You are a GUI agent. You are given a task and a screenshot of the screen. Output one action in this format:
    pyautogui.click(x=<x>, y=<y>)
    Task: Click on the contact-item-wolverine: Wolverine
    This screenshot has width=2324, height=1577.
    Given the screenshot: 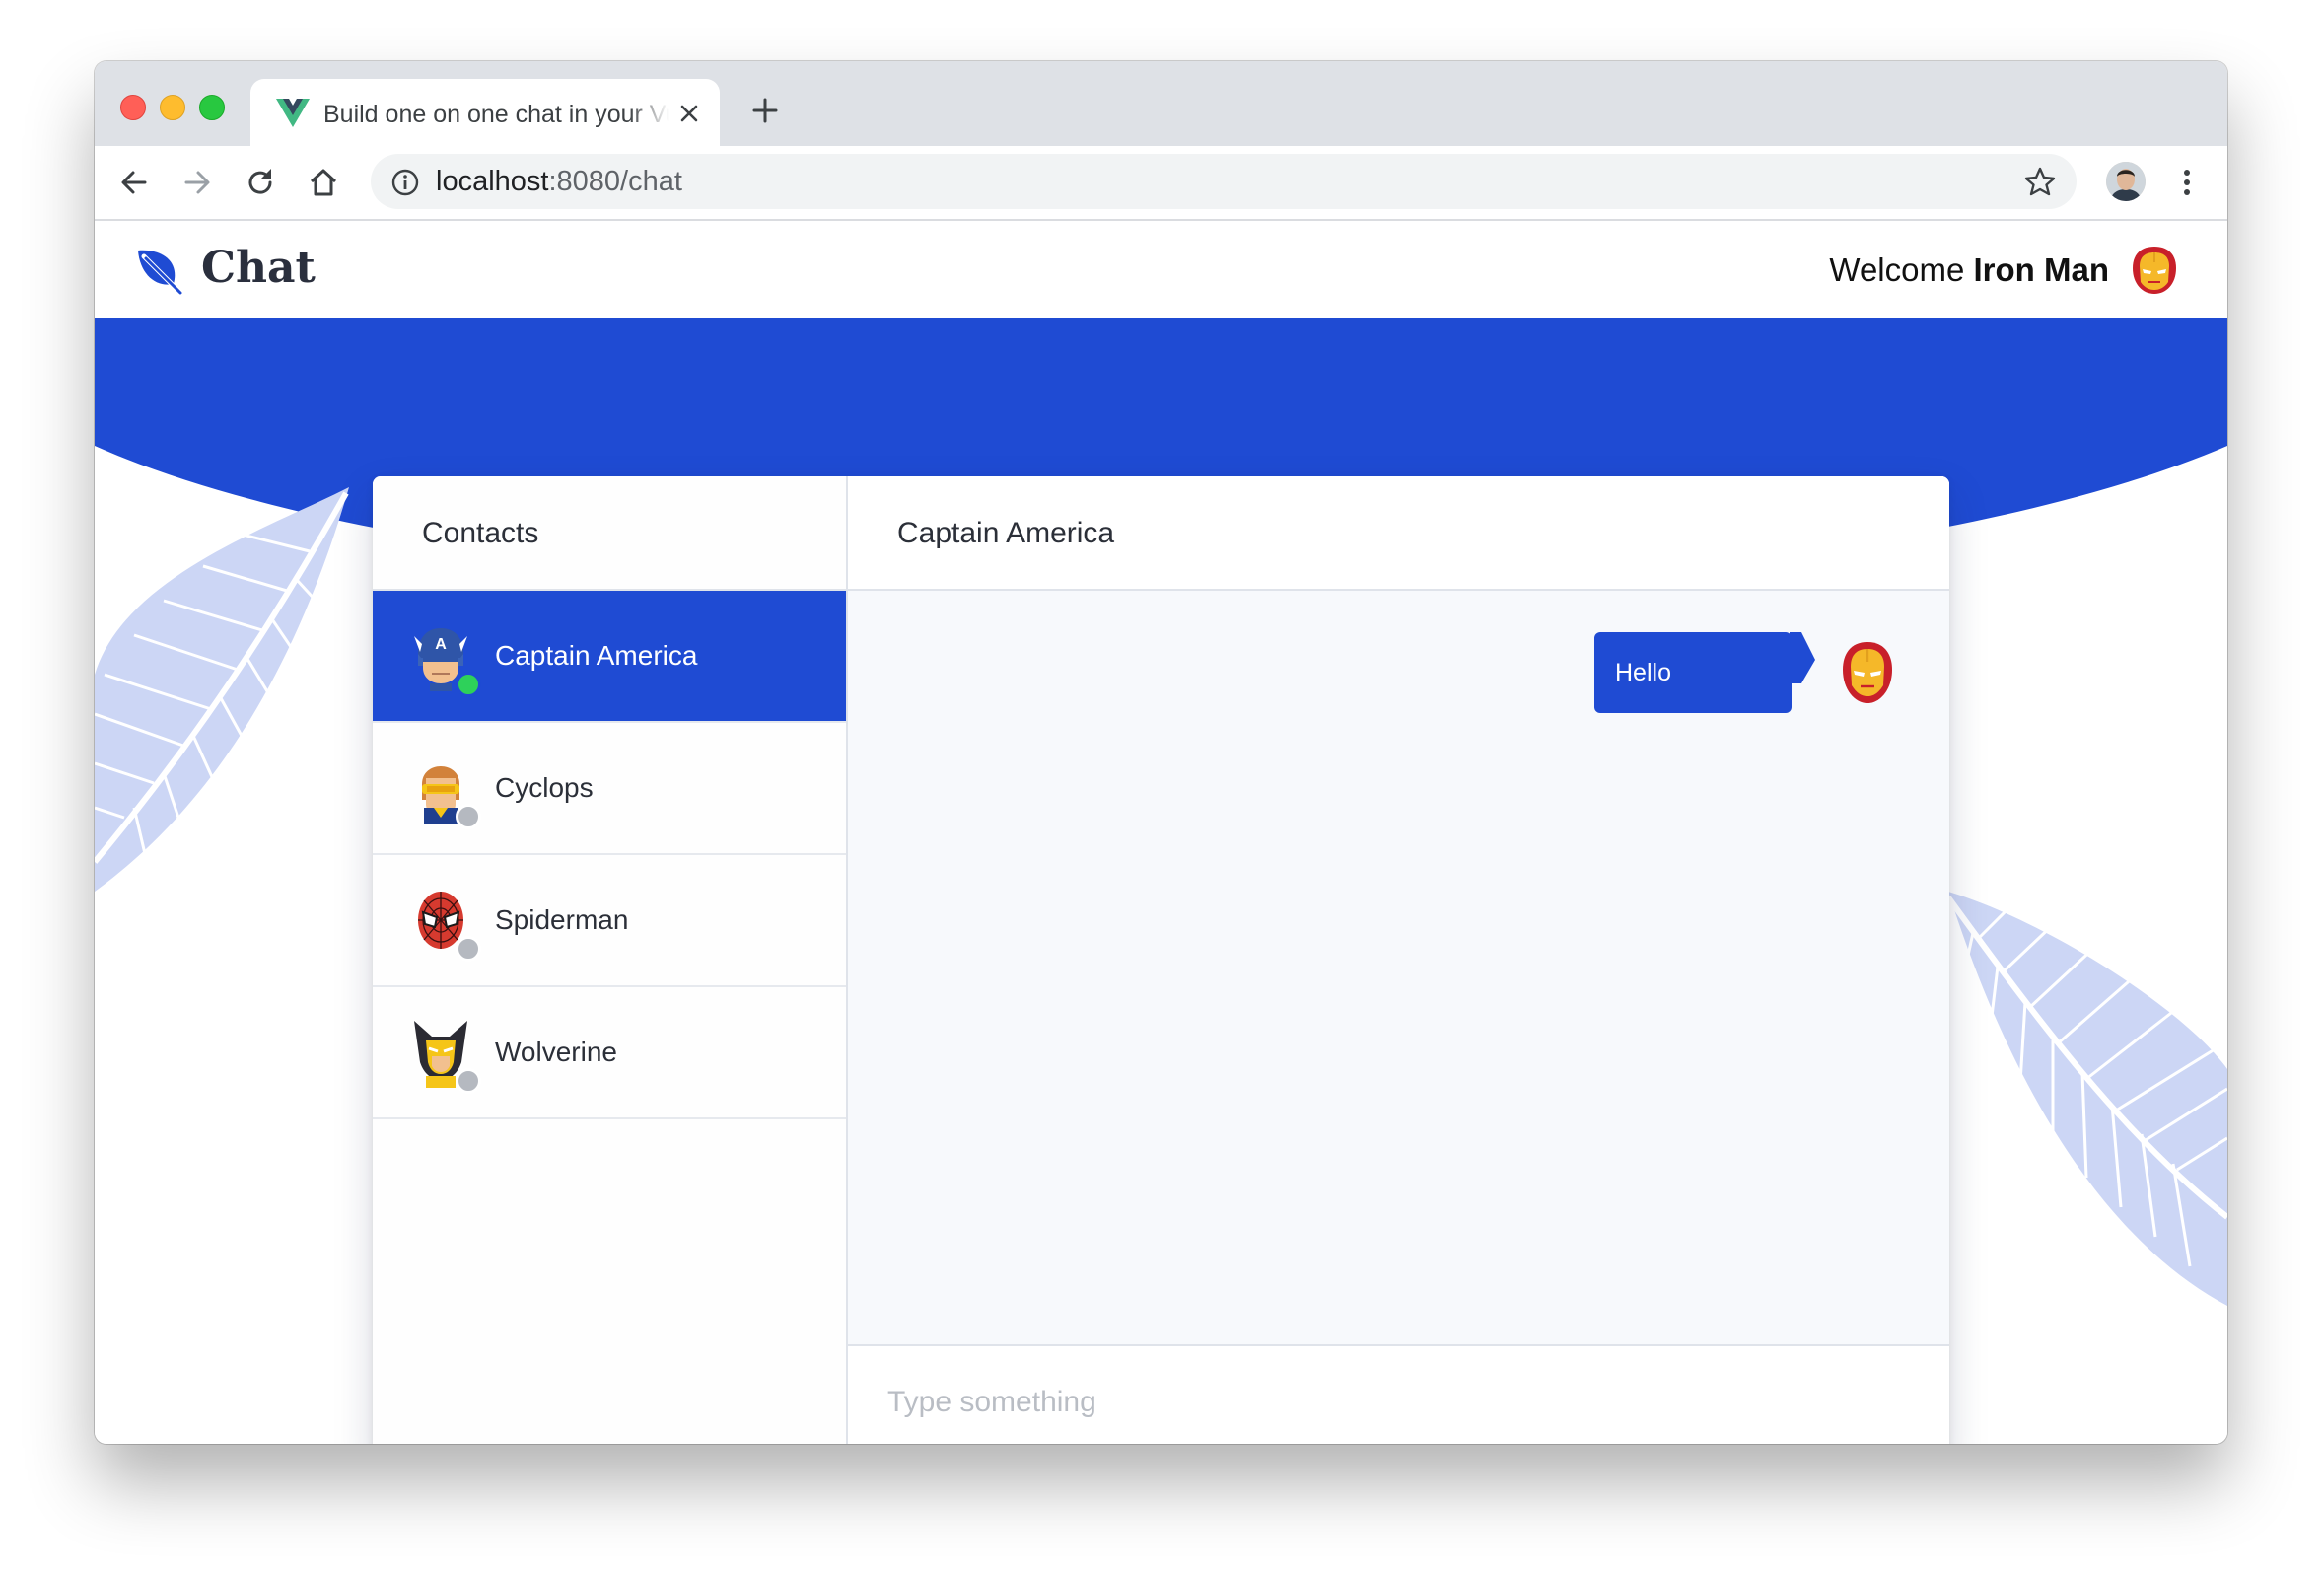 What is the action you would take?
    pyautogui.click(x=609, y=1053)
    